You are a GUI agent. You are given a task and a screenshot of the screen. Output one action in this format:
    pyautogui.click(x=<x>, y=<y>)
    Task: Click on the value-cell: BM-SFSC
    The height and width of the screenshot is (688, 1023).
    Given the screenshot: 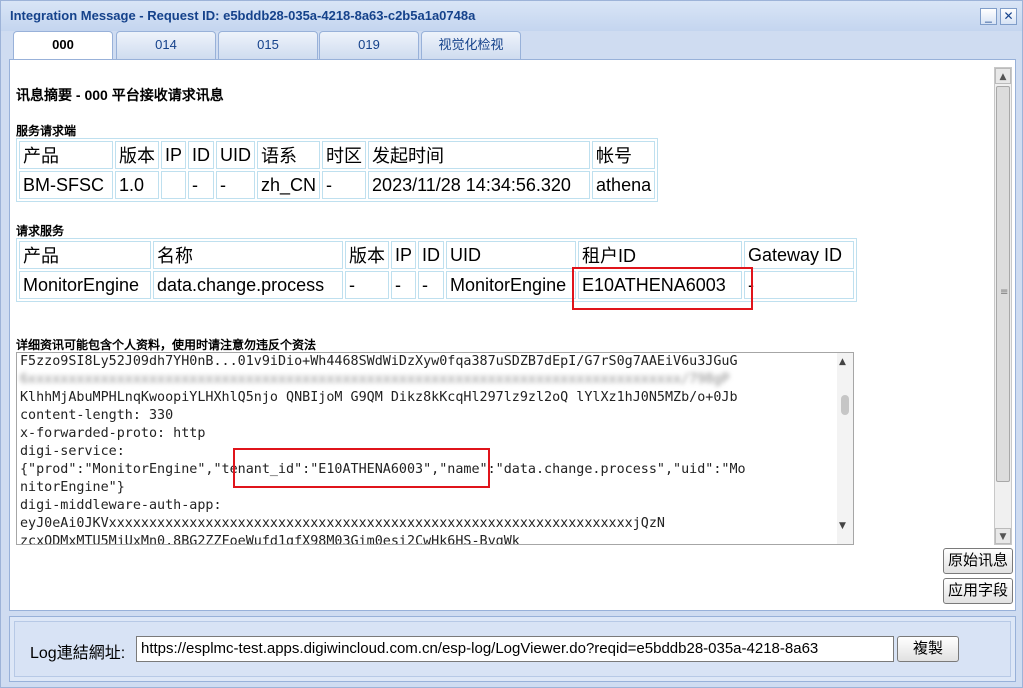 What is the action you would take?
    pyautogui.click(x=66, y=185)
    